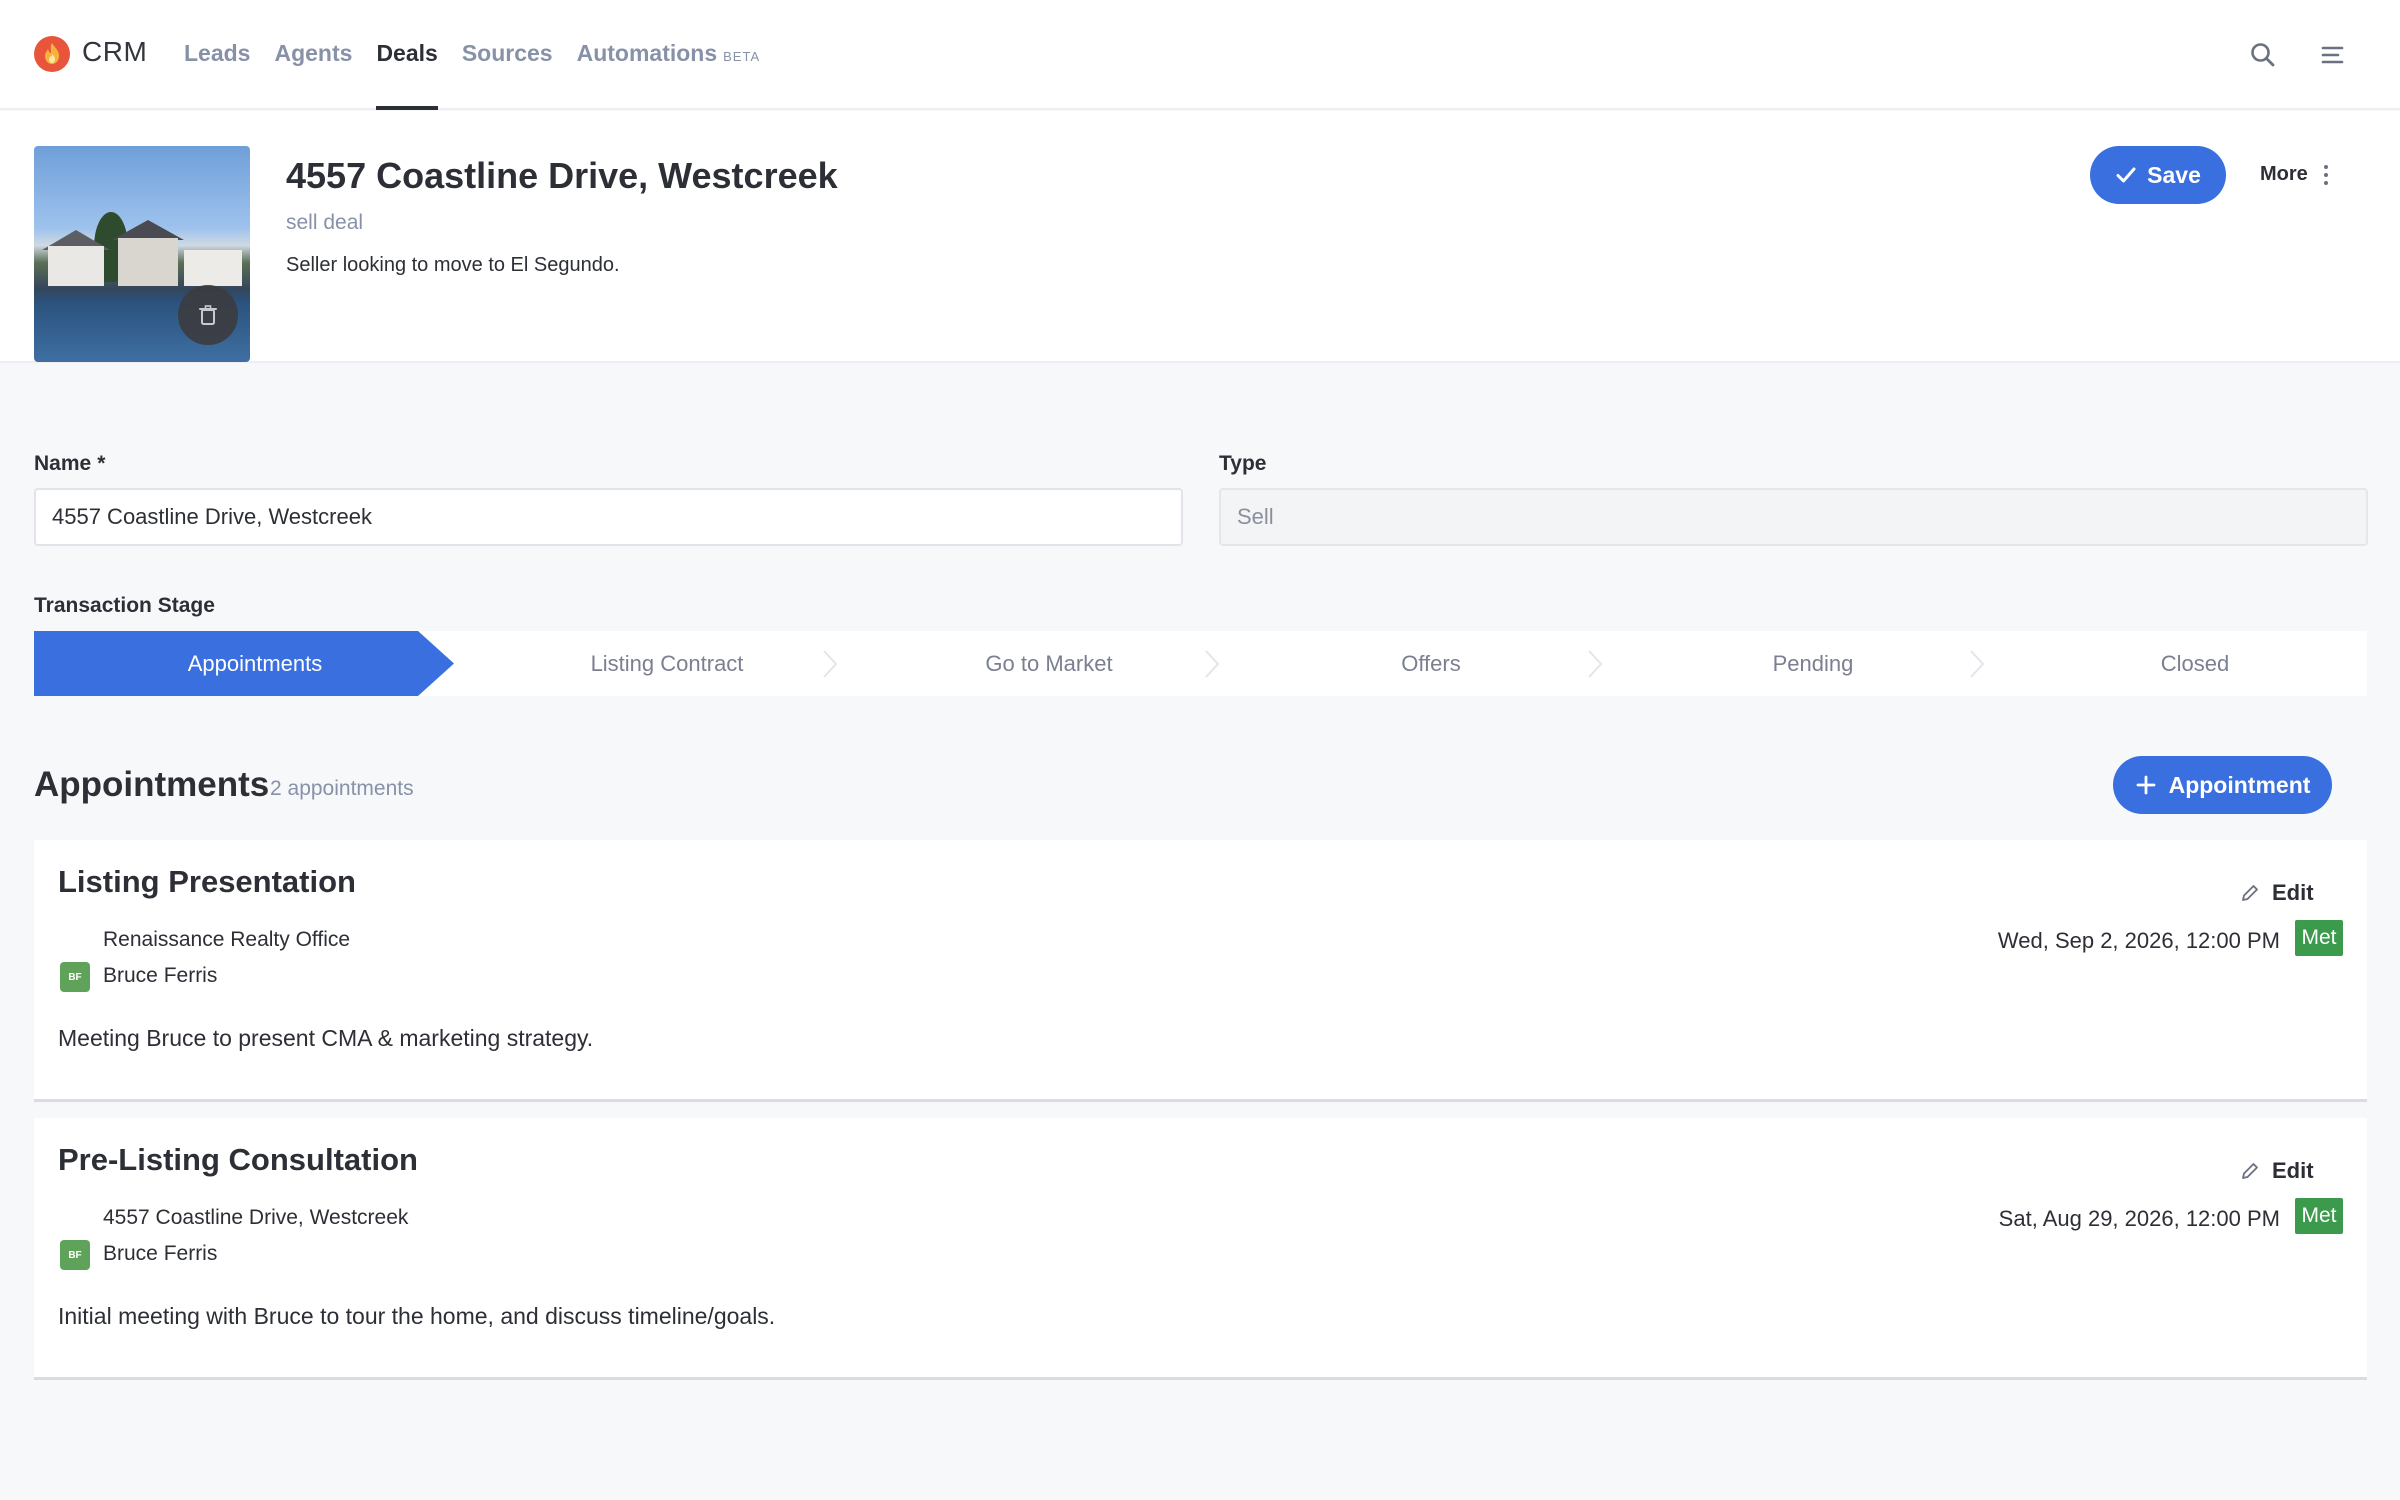 This screenshot has width=2400, height=1500. I want to click on stage-closed: Closed, so click(2195, 663).